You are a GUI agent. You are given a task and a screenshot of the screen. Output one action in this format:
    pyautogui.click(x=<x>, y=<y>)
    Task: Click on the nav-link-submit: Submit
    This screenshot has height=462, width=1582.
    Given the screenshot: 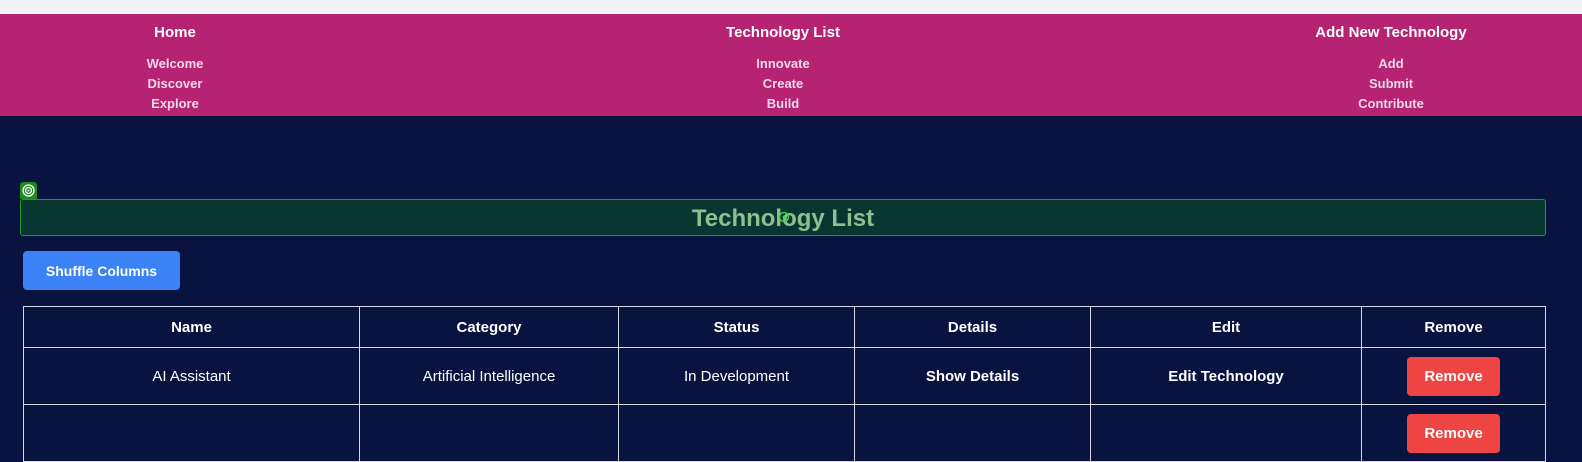 What is the action you would take?
    pyautogui.click(x=1391, y=83)
    